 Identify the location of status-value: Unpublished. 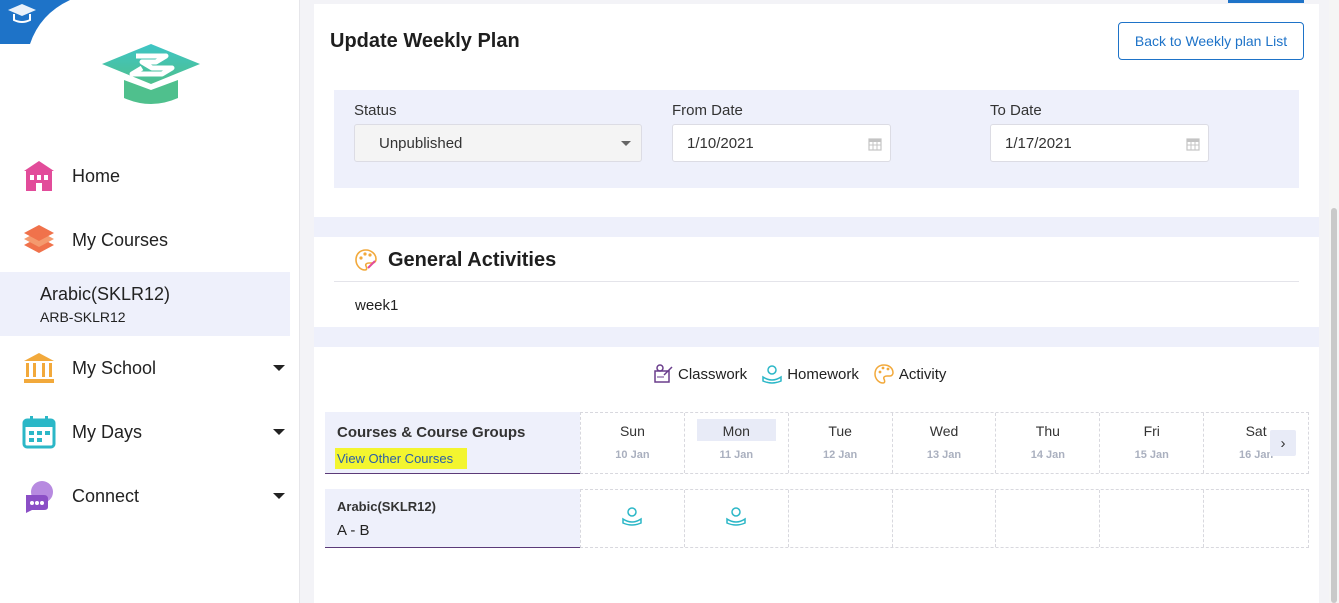
(421, 143).